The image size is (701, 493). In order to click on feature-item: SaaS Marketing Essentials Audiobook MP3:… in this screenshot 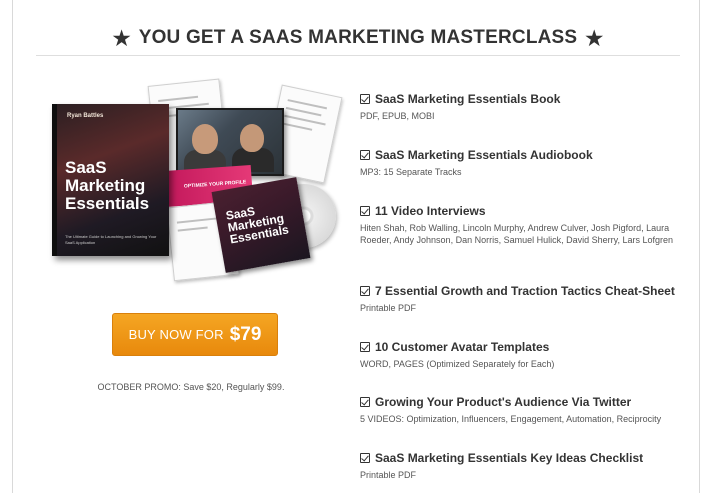, I will do `click(525, 162)`.